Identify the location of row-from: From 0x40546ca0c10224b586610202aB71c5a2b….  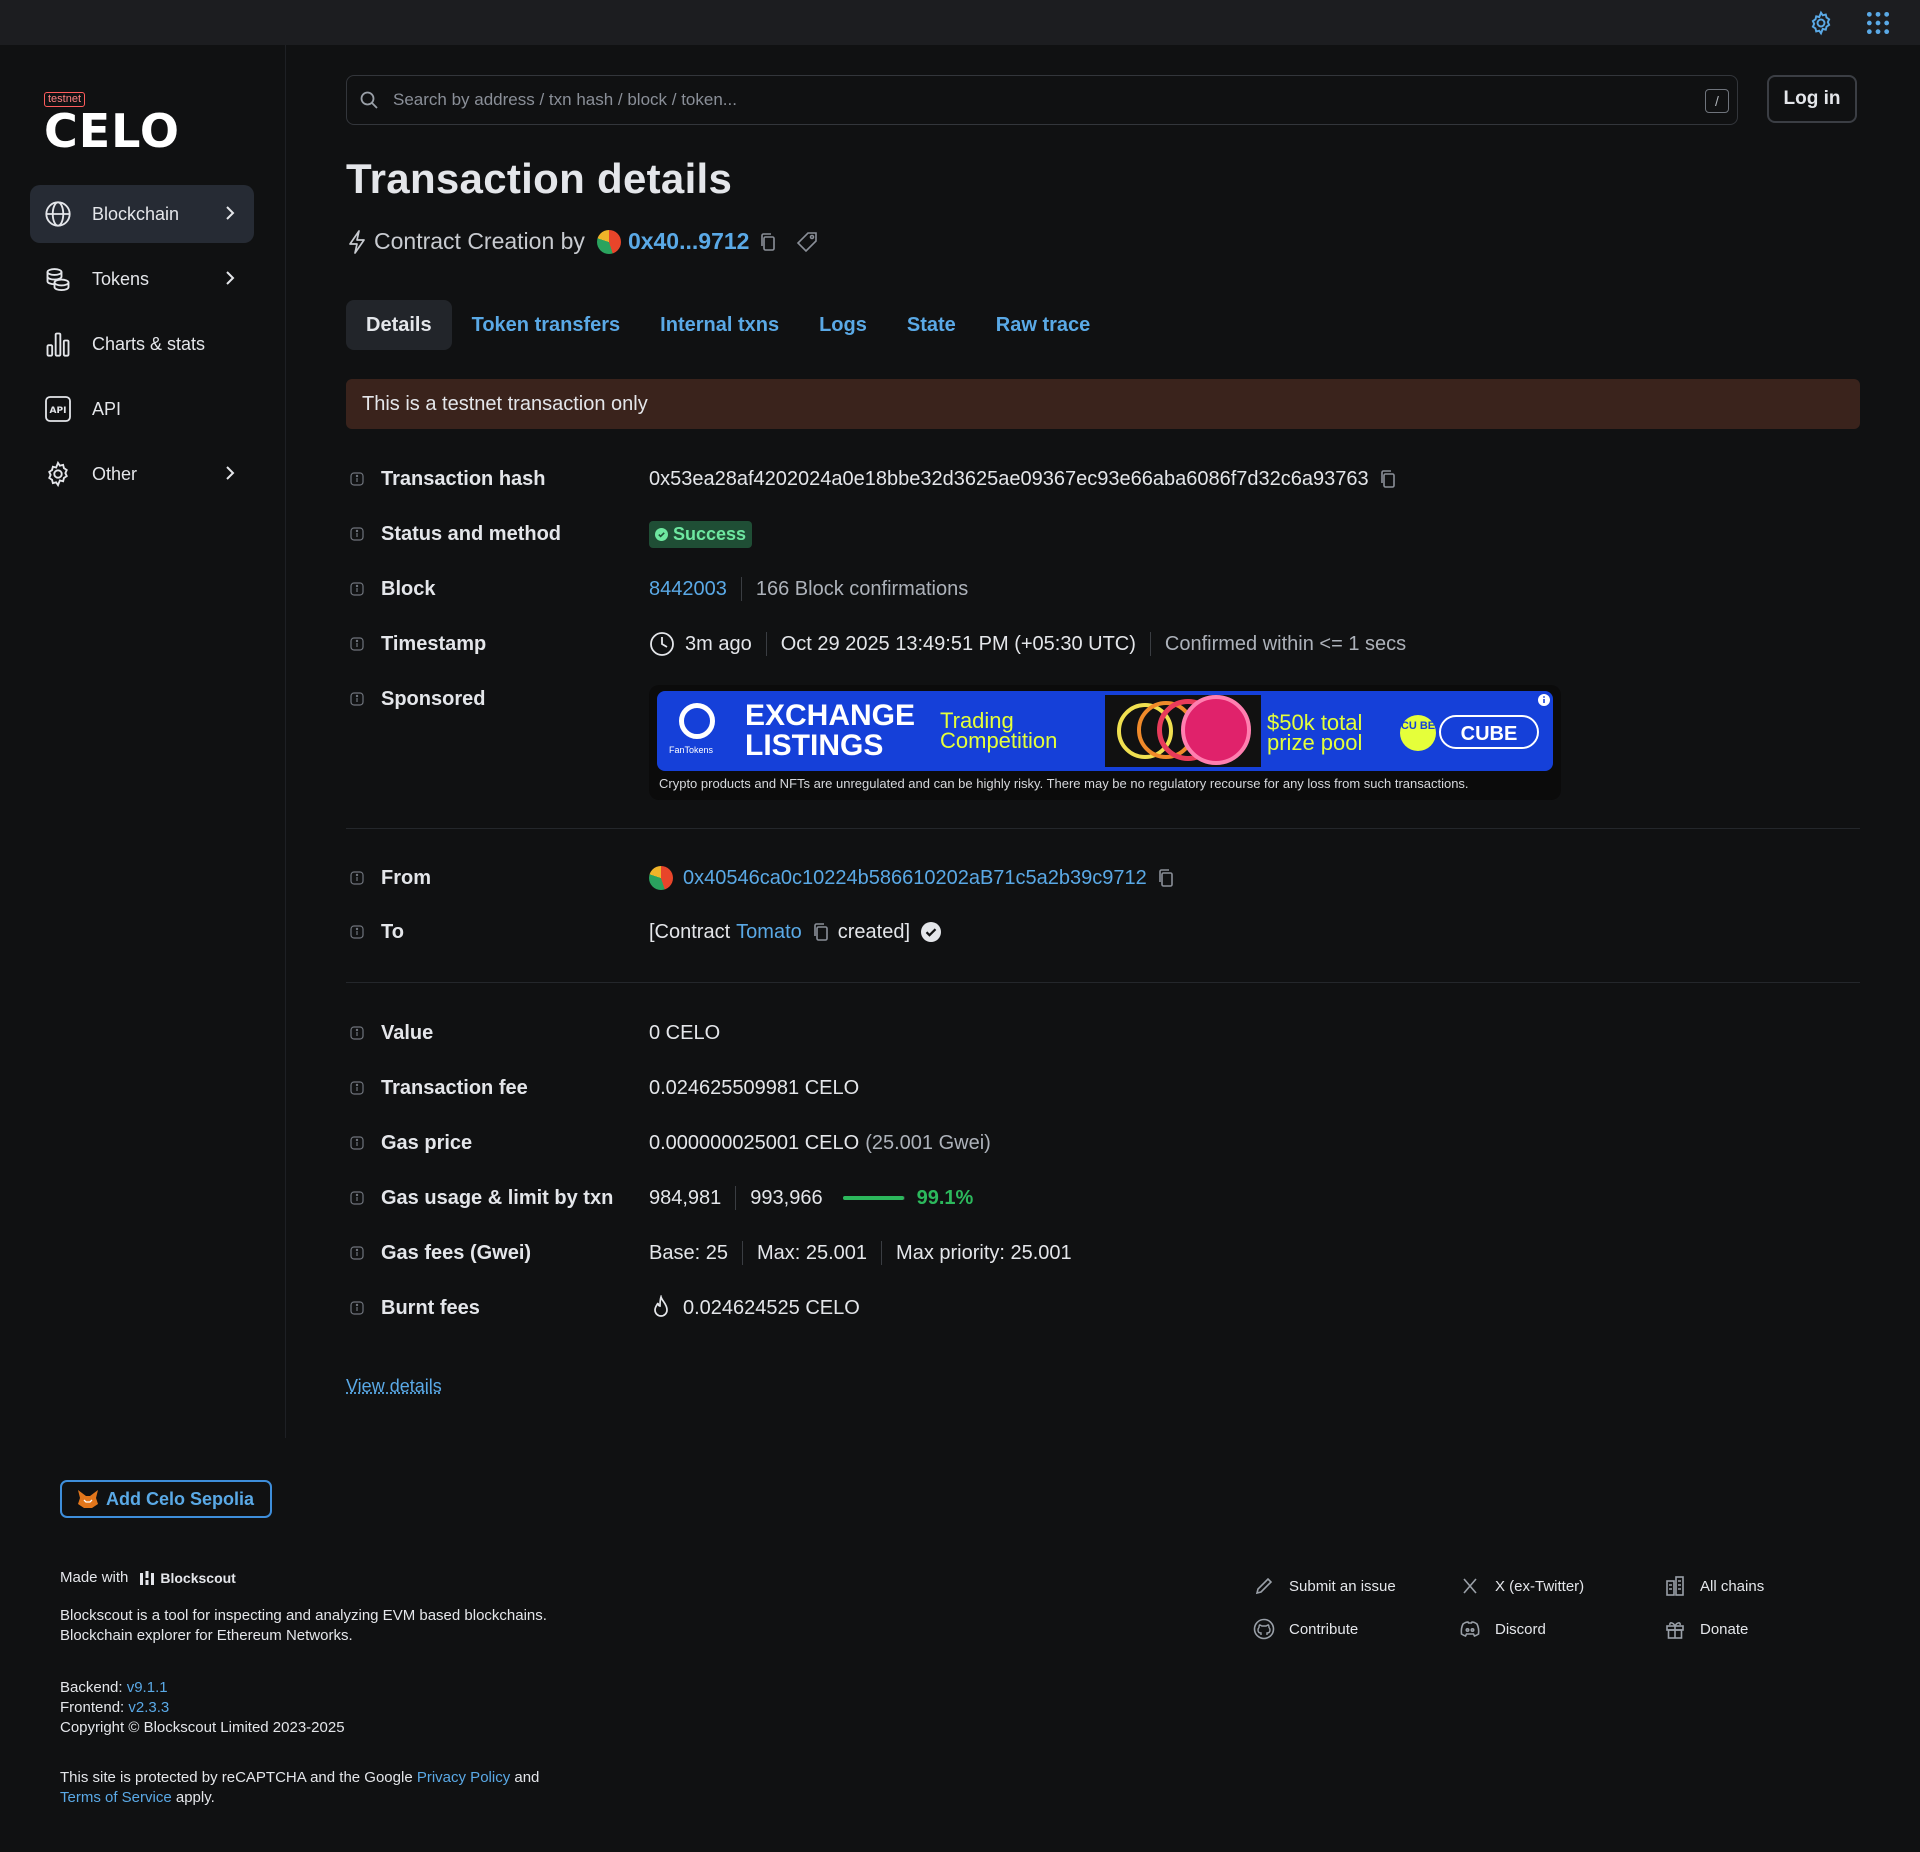
(1103, 878).